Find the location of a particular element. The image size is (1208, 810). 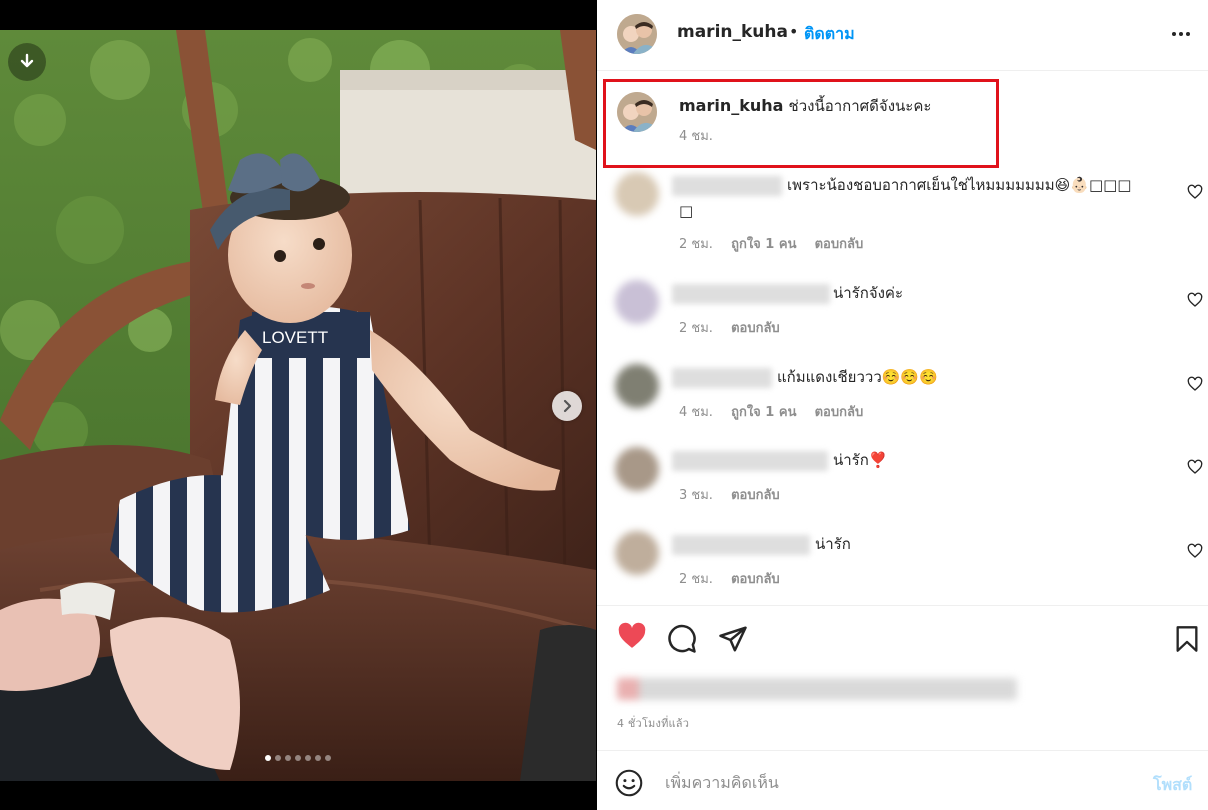

bookmark-icon is located at coordinates (1187, 639).